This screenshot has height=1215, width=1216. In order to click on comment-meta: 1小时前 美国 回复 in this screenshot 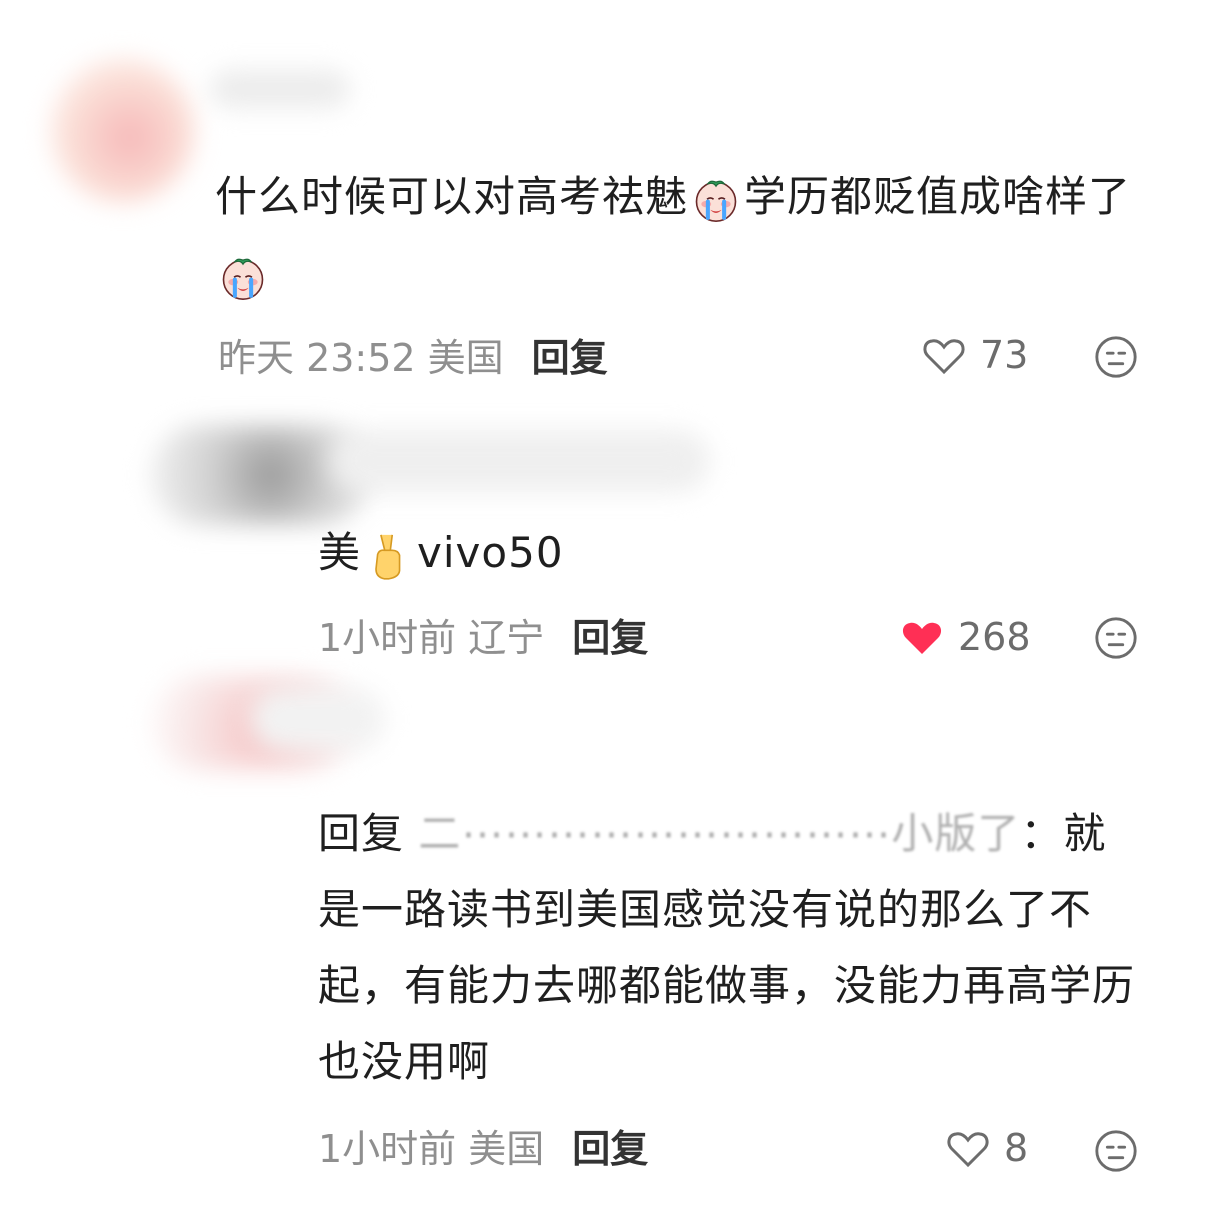, I will do `click(483, 1149)`.